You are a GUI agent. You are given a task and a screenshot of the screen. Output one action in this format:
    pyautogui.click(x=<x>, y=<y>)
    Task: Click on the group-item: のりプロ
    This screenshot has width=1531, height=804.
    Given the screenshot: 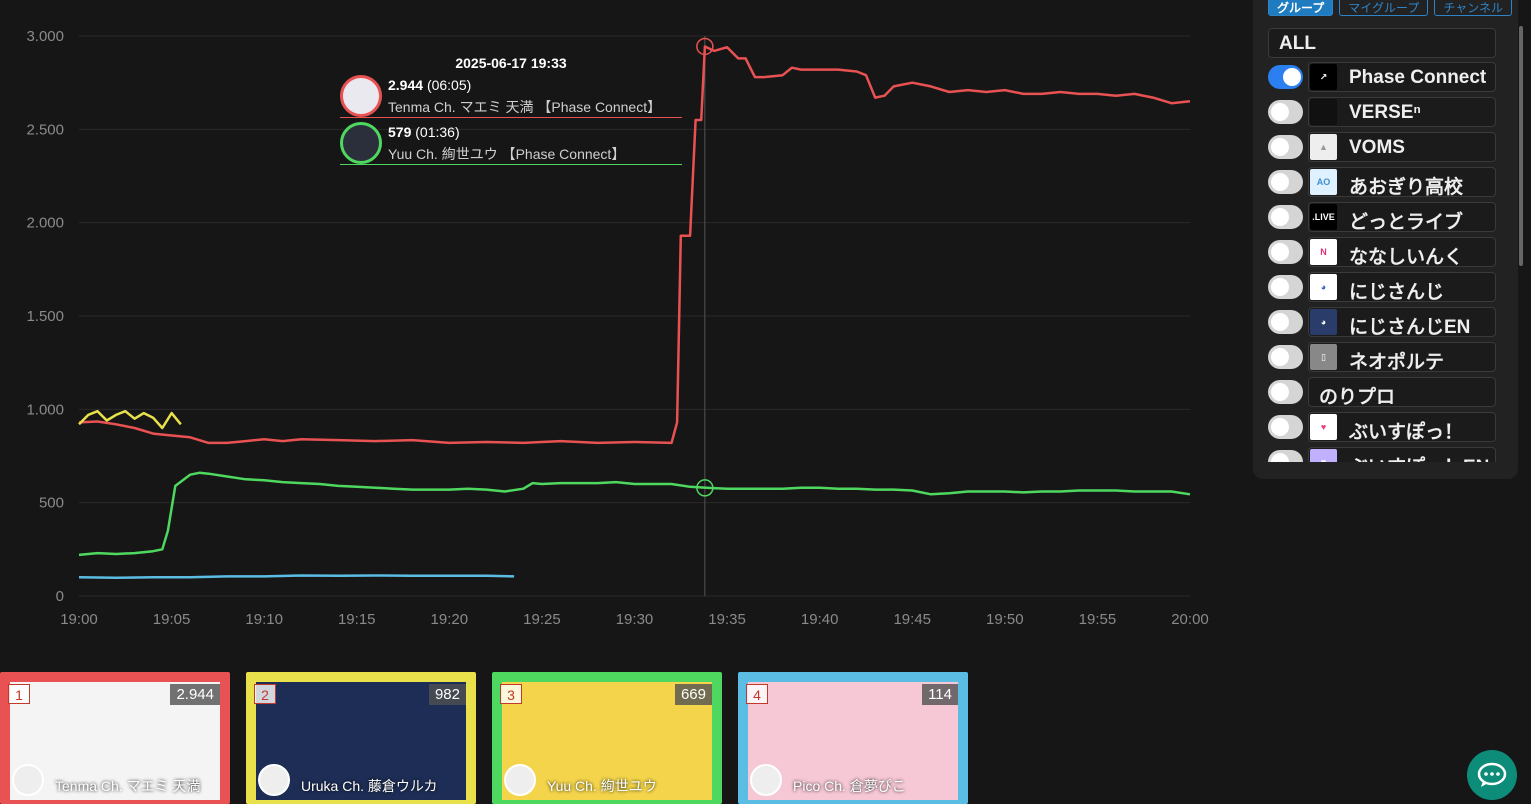 What is the action you would take?
    pyautogui.click(x=1383, y=392)
    